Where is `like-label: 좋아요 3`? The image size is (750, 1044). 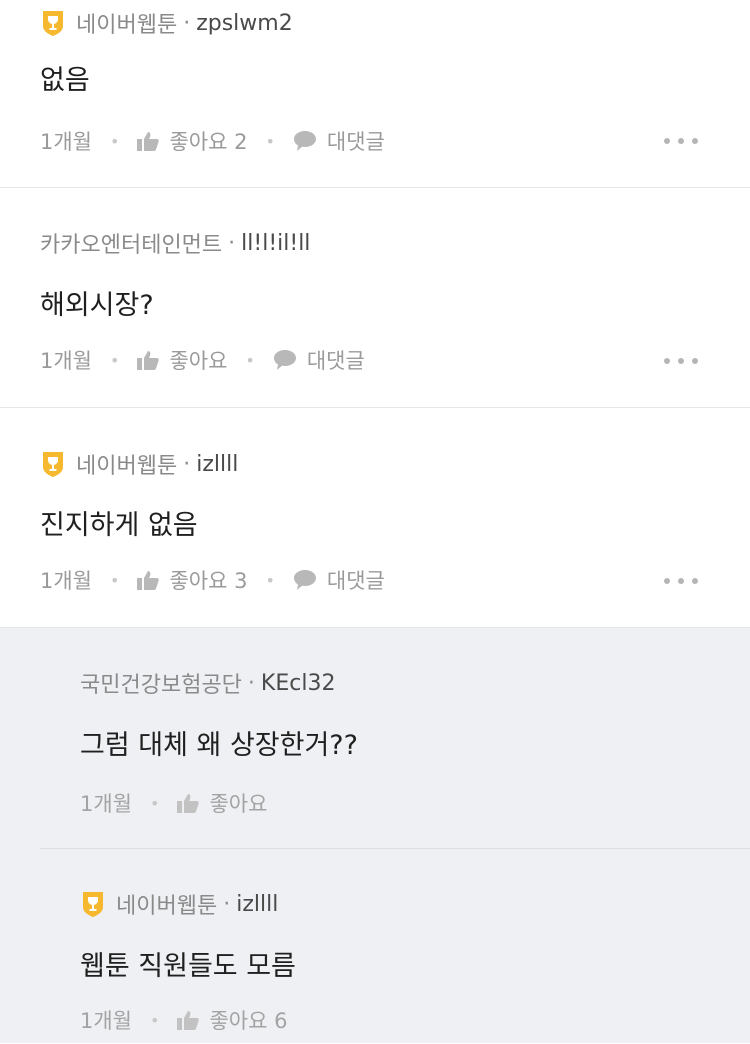 like-label: 좋아요 3 is located at coordinates (208, 581).